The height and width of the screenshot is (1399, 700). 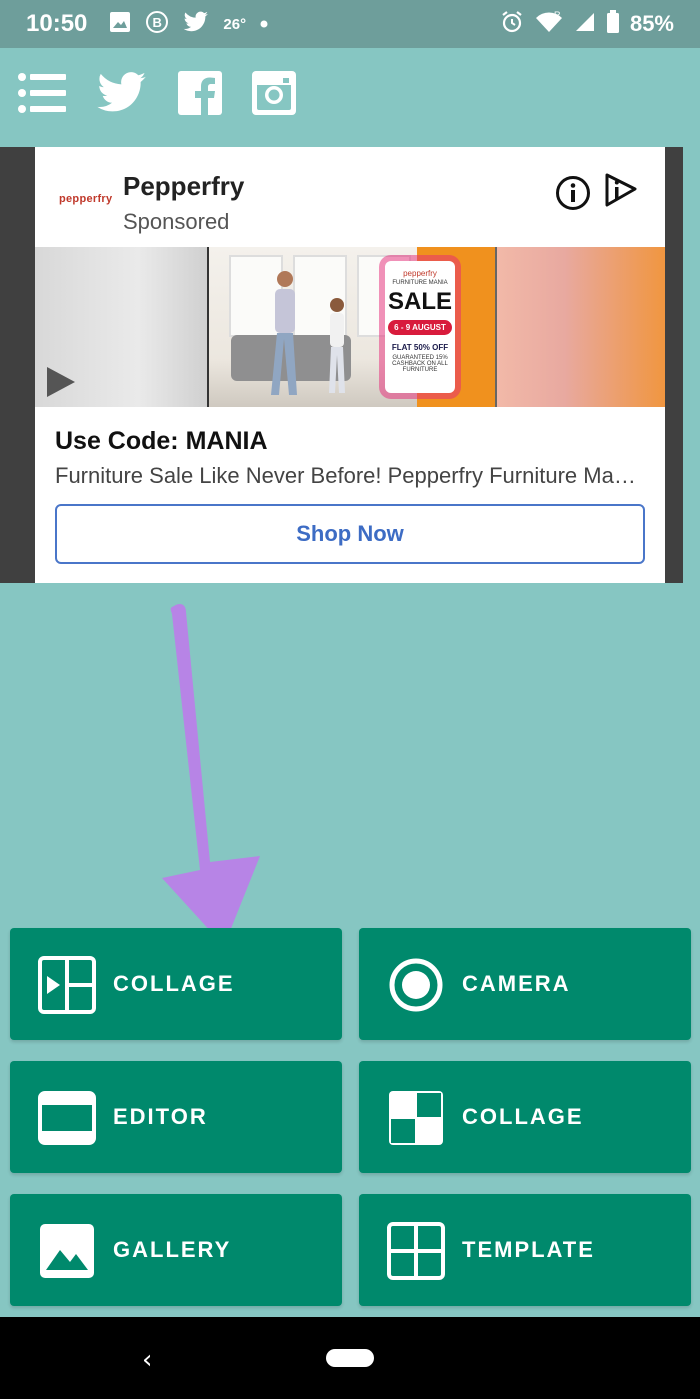 I want to click on instagram-icon, so click(x=274, y=93).